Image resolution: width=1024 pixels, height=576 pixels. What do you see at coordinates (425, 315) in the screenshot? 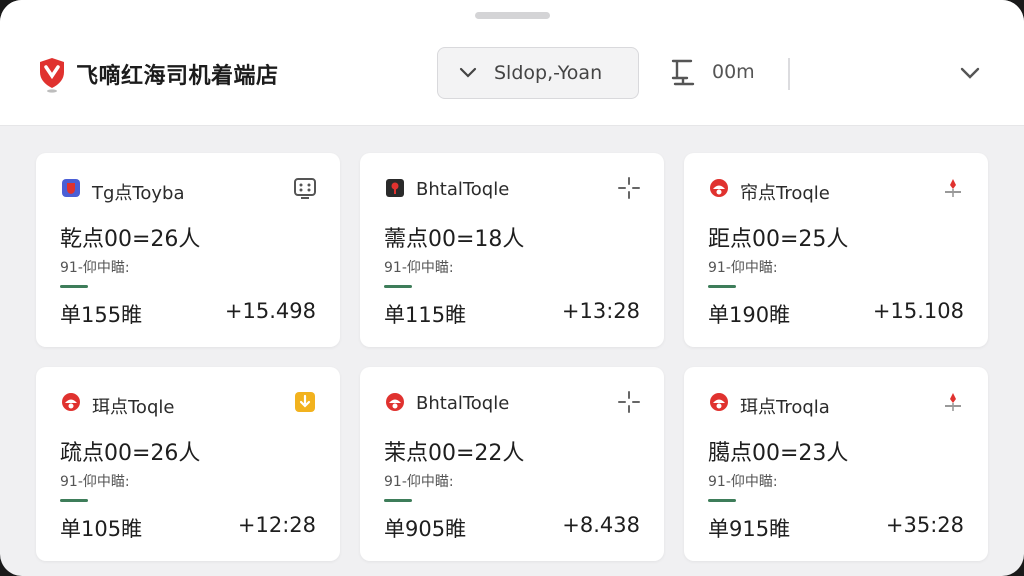
I see `card-price: 单115睢` at bounding box center [425, 315].